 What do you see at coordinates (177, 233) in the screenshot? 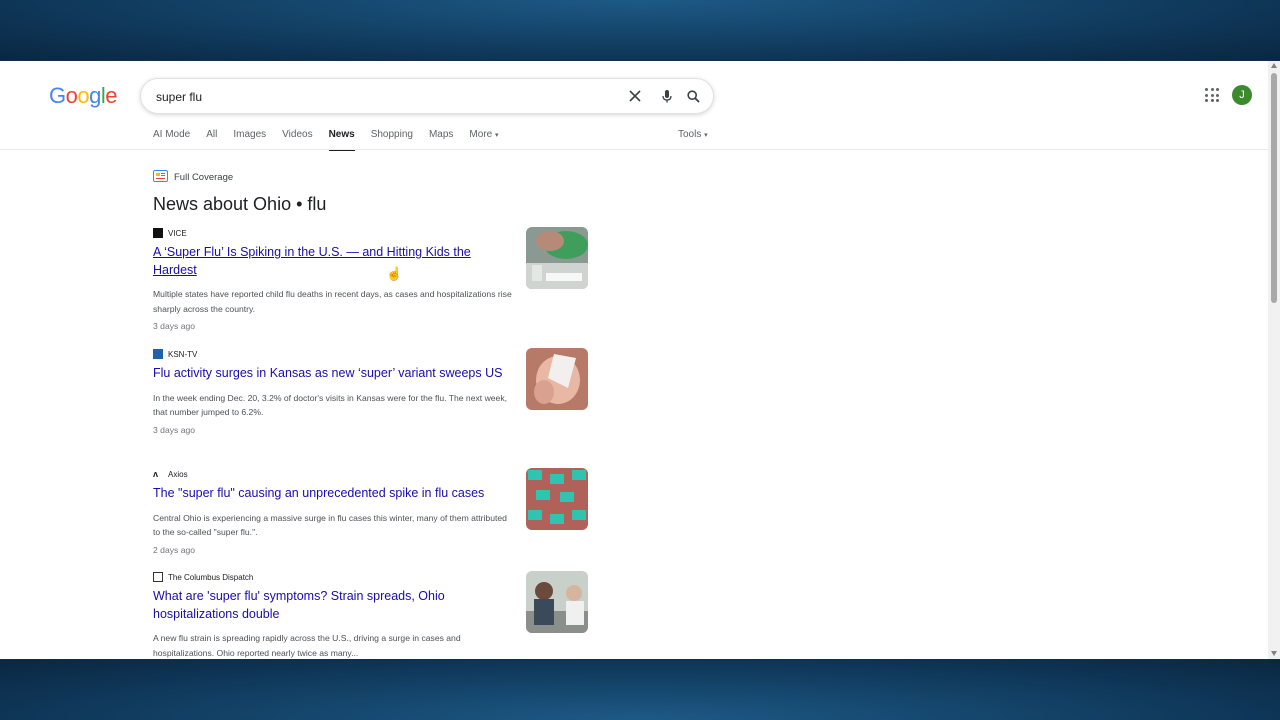
I see `source-name: VICE` at bounding box center [177, 233].